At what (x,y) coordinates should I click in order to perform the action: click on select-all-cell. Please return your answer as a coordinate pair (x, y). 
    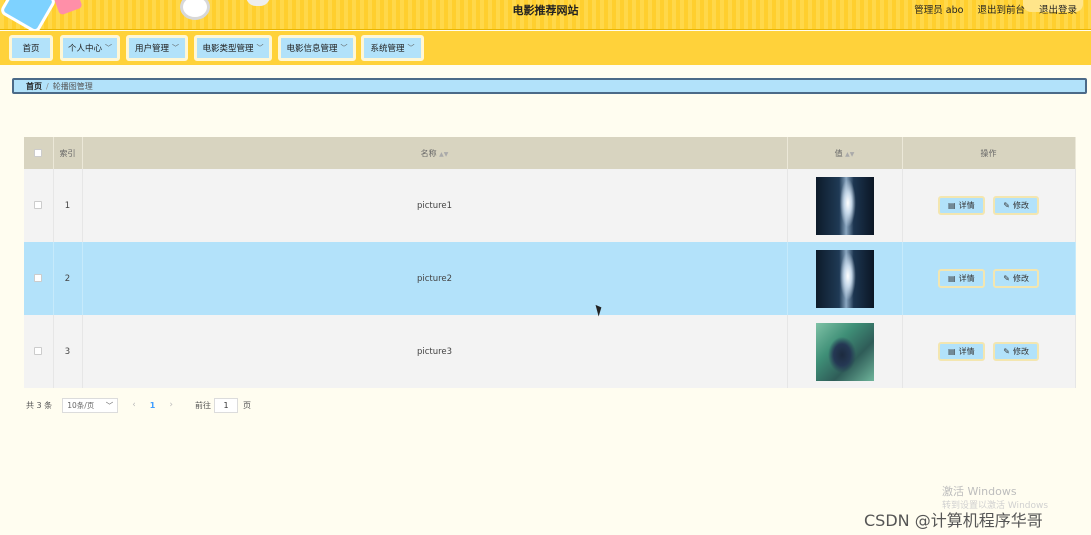
    Looking at the image, I should click on (39, 153).